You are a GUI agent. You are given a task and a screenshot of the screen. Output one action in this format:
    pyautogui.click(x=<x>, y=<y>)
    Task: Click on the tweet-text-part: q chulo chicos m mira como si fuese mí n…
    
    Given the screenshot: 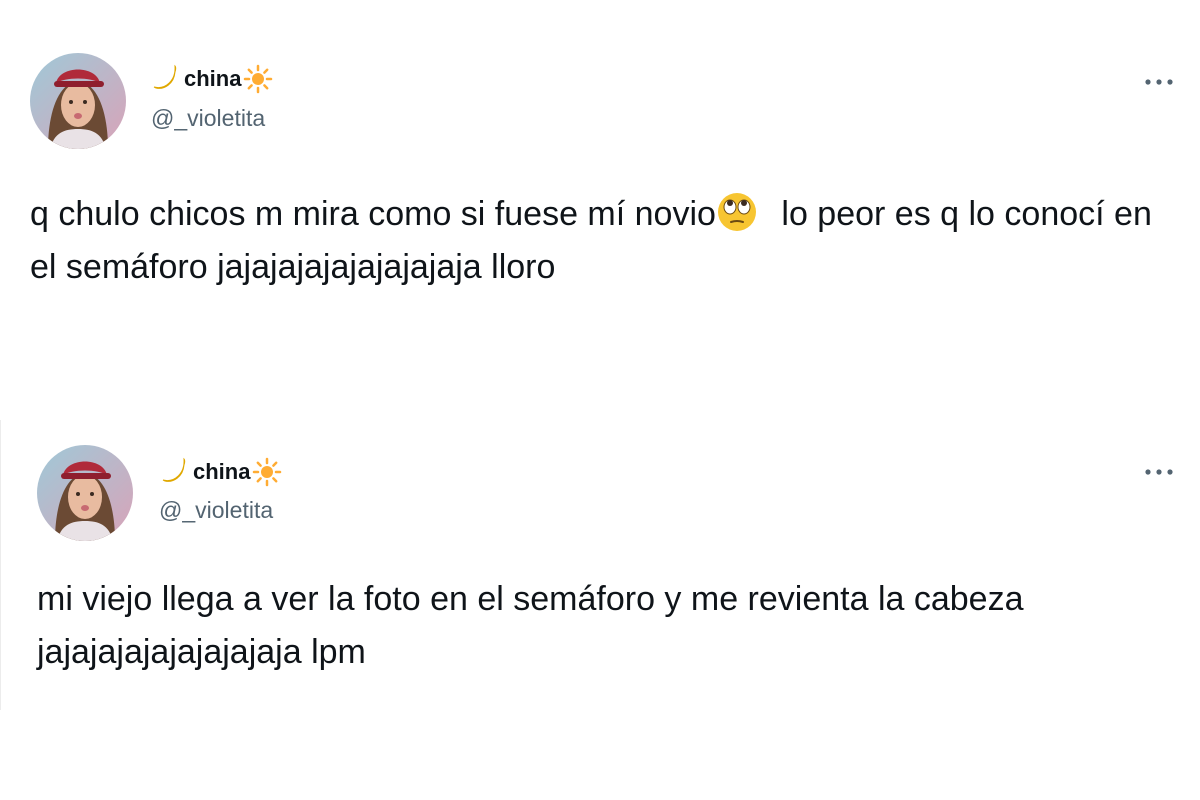 What is the action you would take?
    pyautogui.click(x=373, y=214)
    